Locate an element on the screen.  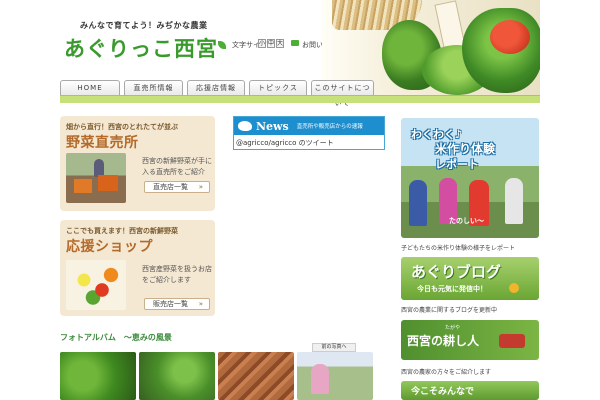
agri-blog-caption: 西宮の農業に関するブログを更新中 is located at coordinates (449, 309).